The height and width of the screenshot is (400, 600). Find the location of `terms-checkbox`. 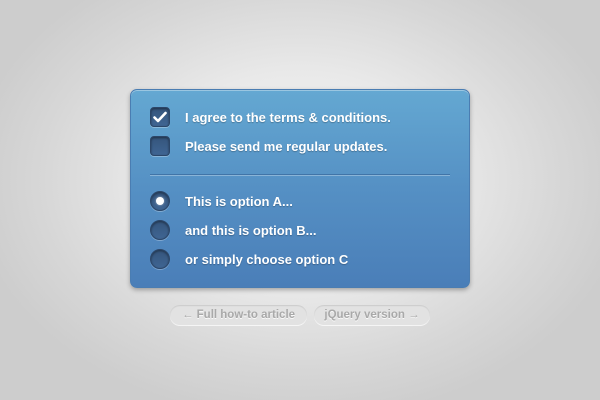

terms-checkbox is located at coordinates (160, 117).